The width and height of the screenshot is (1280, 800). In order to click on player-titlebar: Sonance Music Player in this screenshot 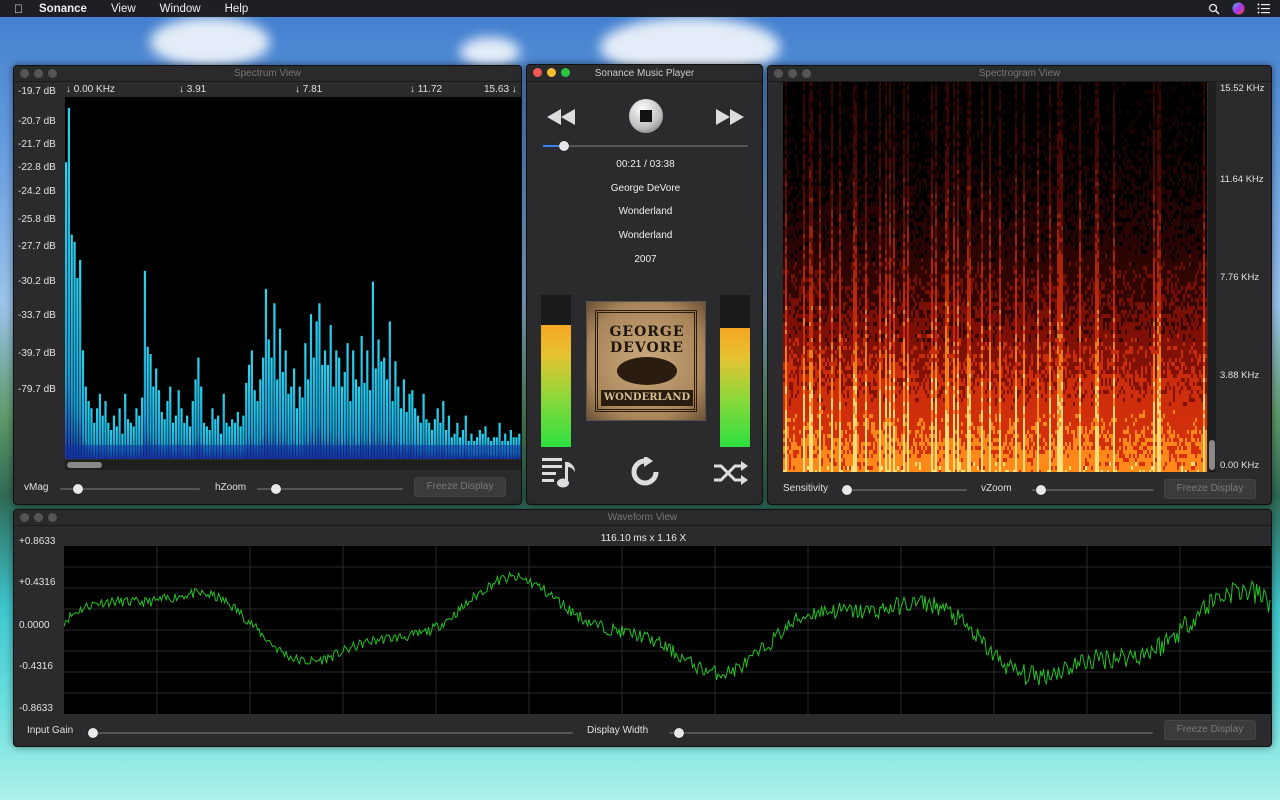, I will do `click(644, 73)`.